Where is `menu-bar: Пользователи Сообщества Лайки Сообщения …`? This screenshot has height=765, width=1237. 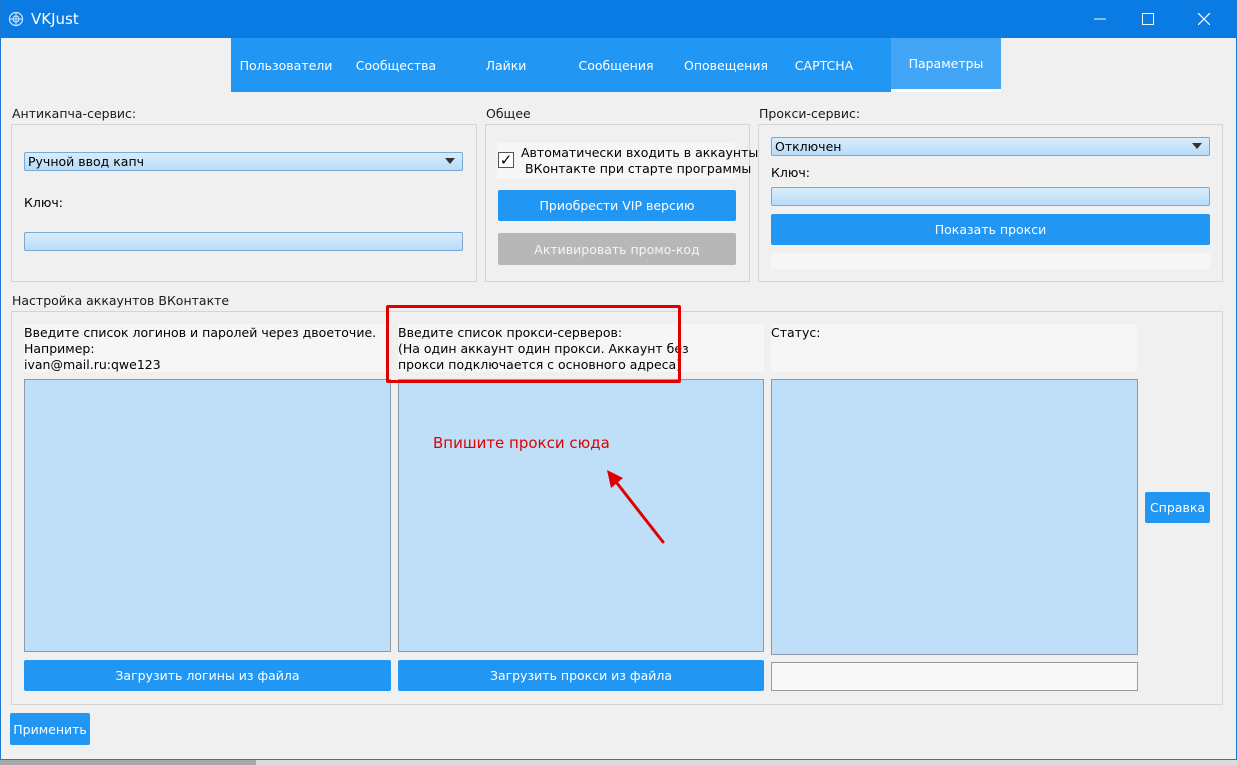 menu-bar: Пользователи Сообщества Лайки Сообщения … is located at coordinates (618, 65).